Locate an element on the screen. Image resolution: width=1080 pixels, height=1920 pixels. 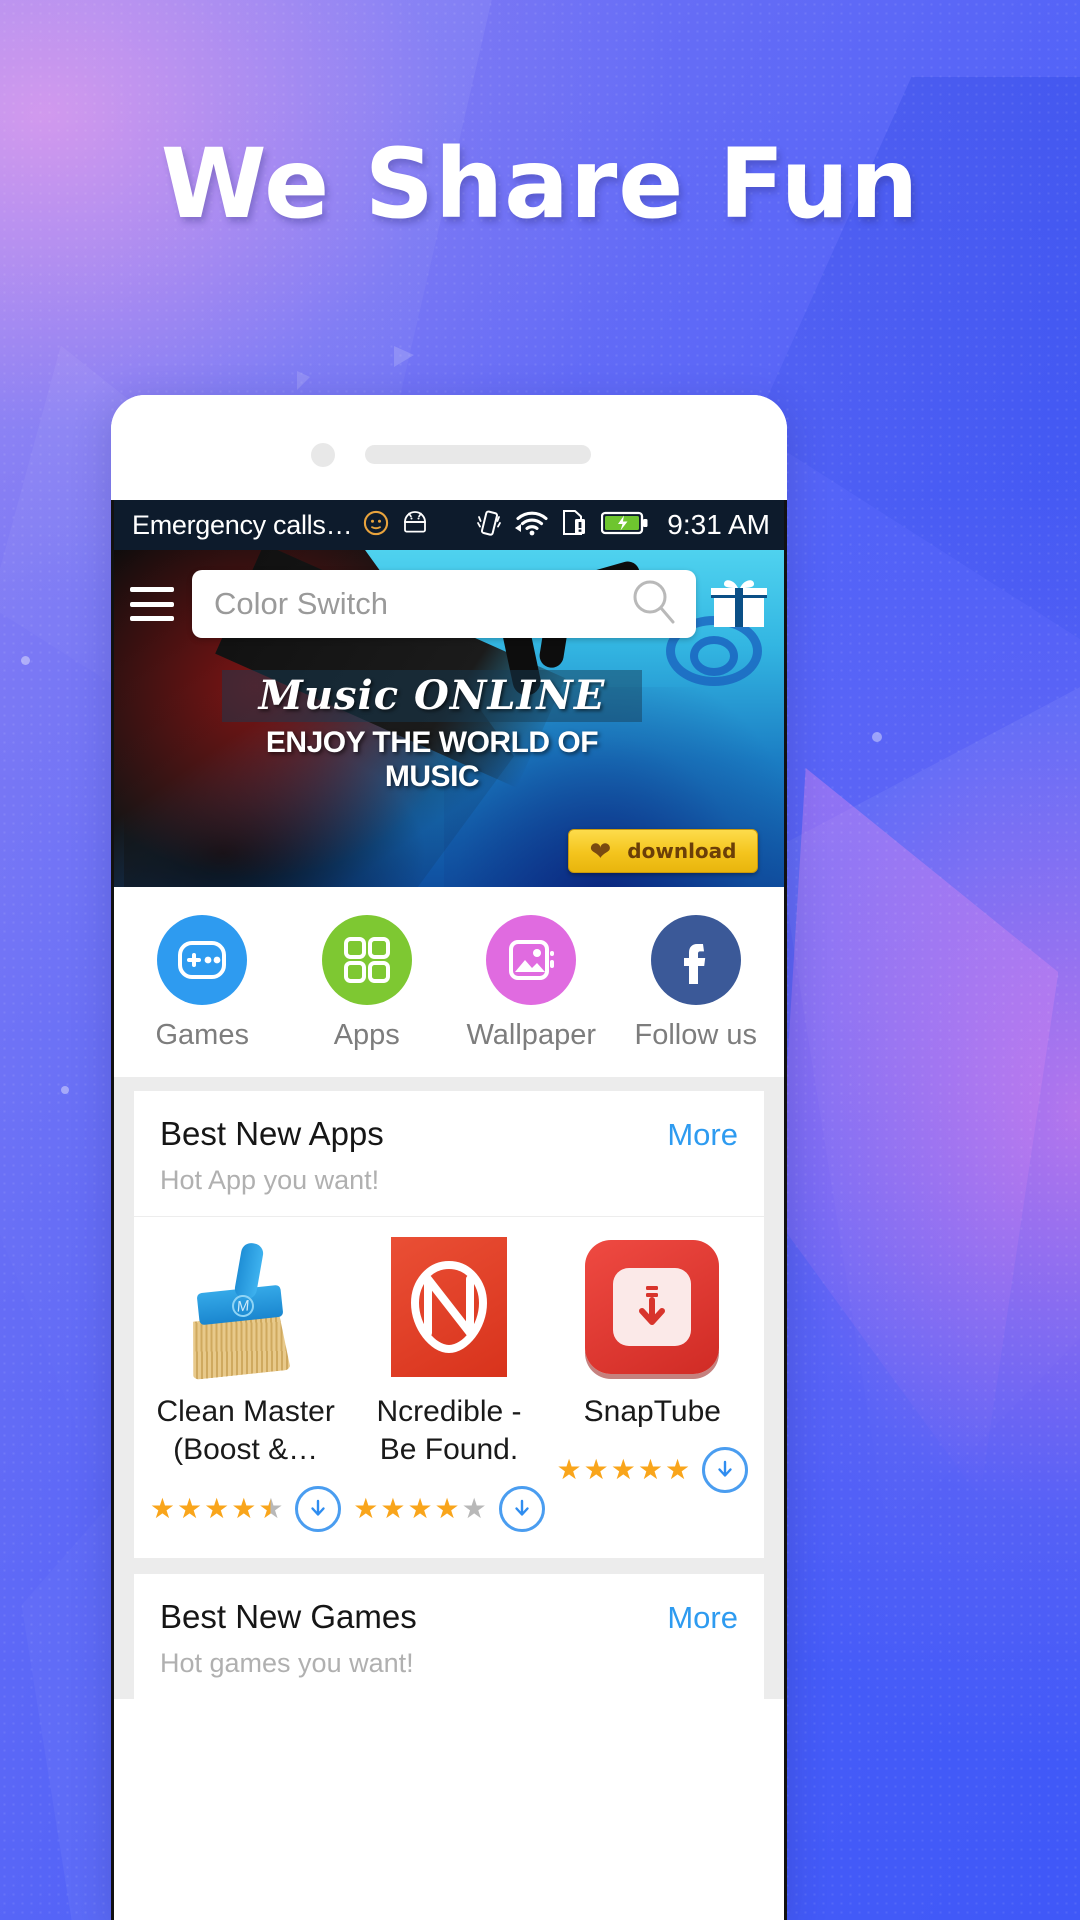
gift-icon is located at coordinates (739, 604).